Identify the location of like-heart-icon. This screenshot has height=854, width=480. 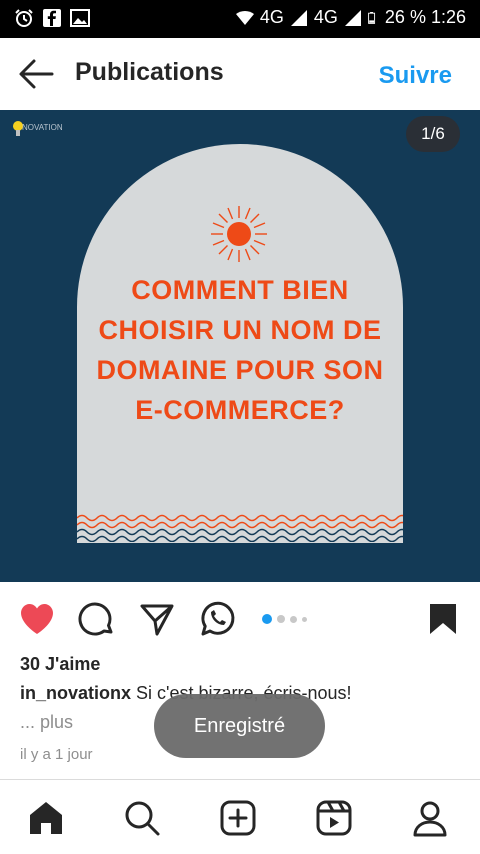
(37, 619).